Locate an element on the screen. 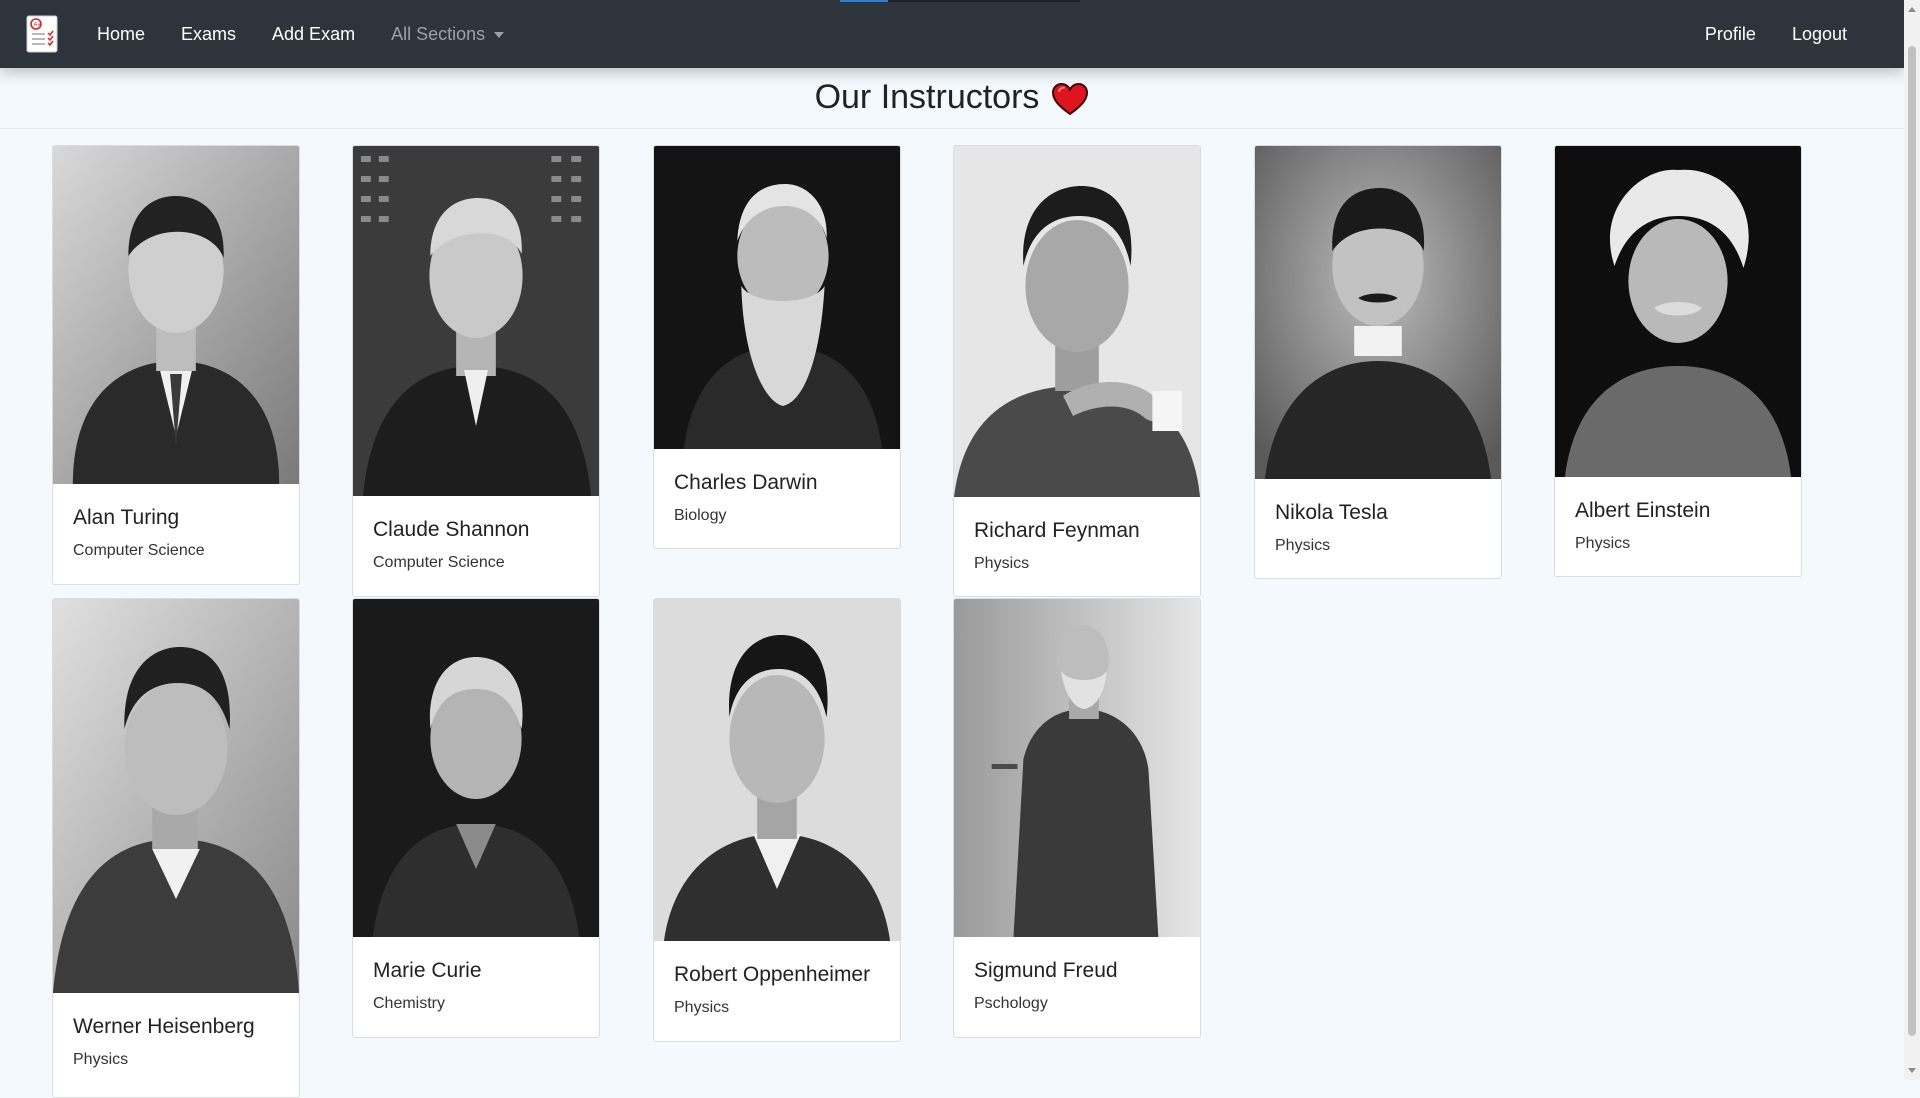 This screenshot has height=1098, width=1920. instructor-card-albert-einstein: Albert Einstein Physics is located at coordinates (1678, 361).